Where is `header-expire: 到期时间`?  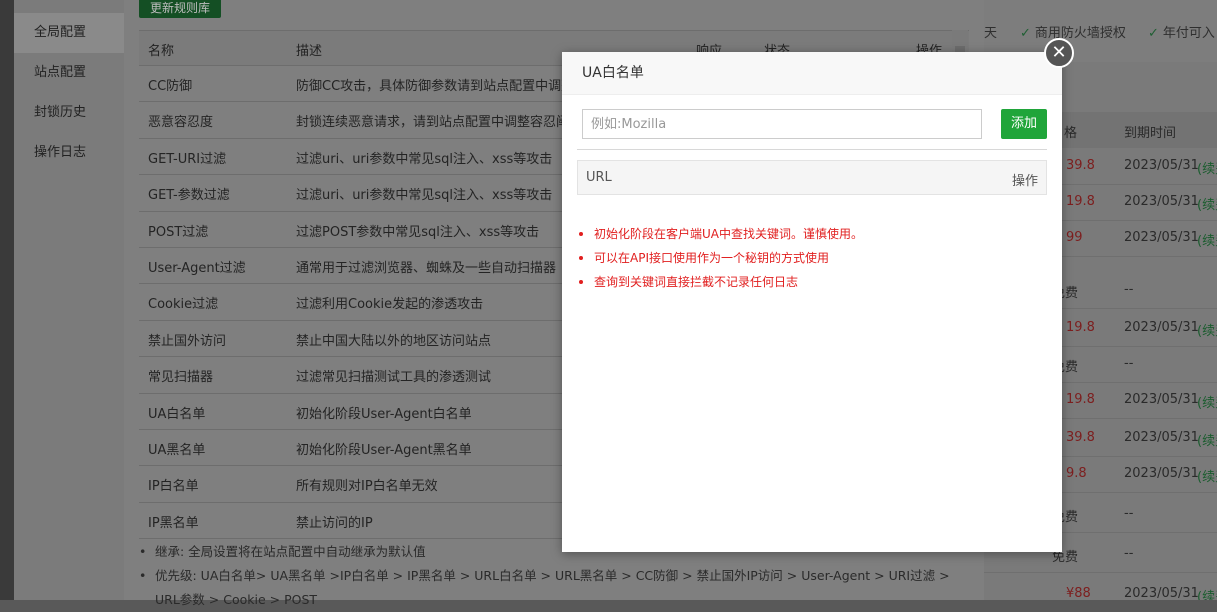
header-expire: 到期时间 is located at coordinates (1150, 133).